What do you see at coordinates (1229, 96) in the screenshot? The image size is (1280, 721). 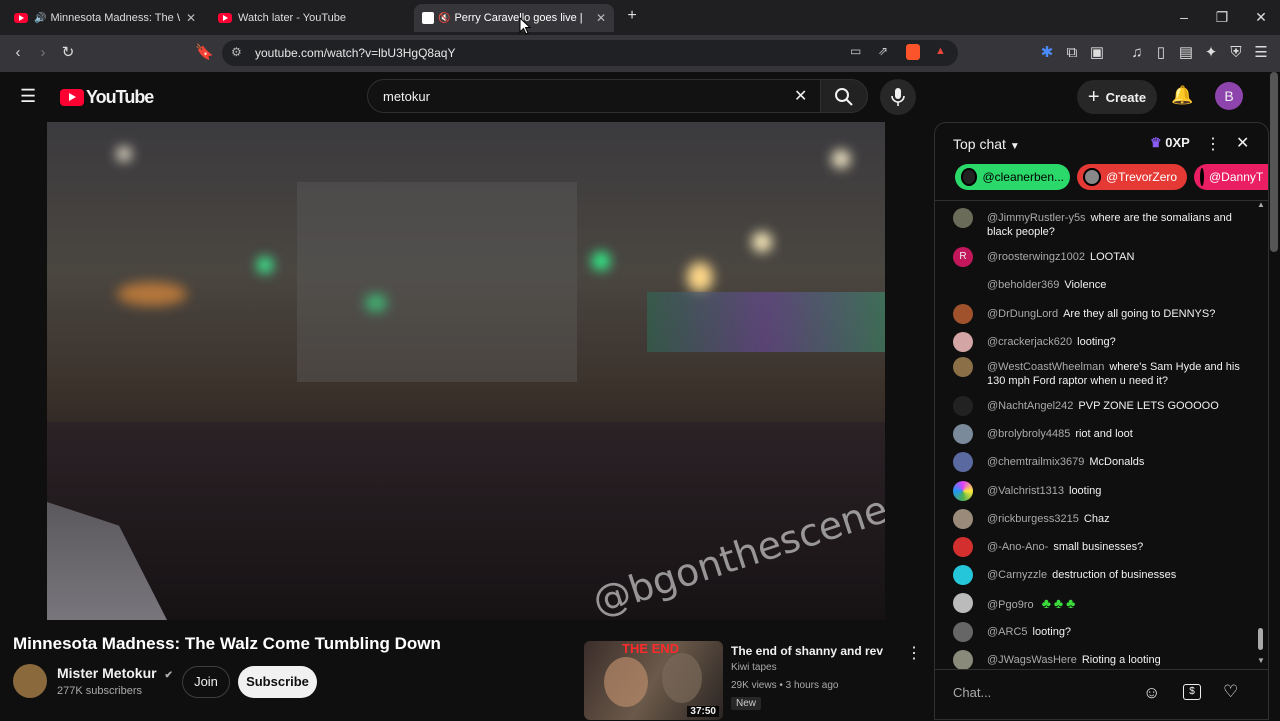 I see `account-avatar: B` at bounding box center [1229, 96].